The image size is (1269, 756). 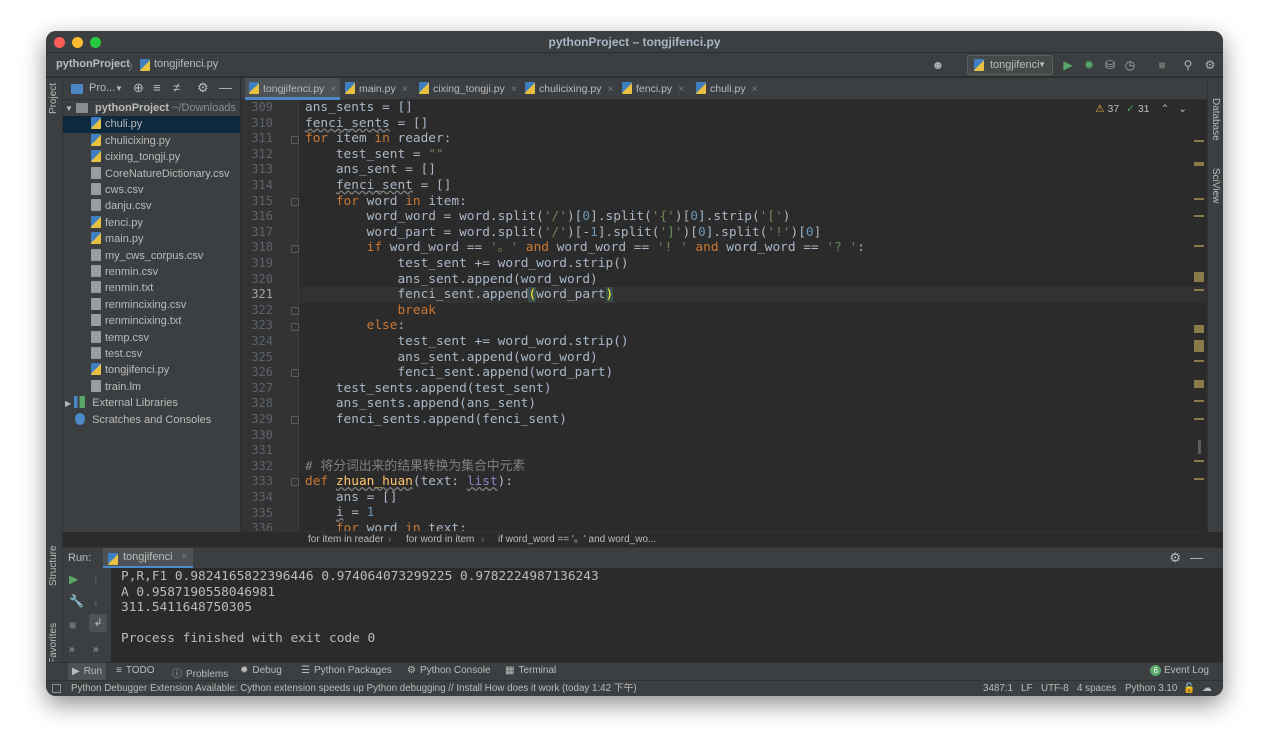 I want to click on soft-wrap-icon: ↲, so click(x=98, y=623).